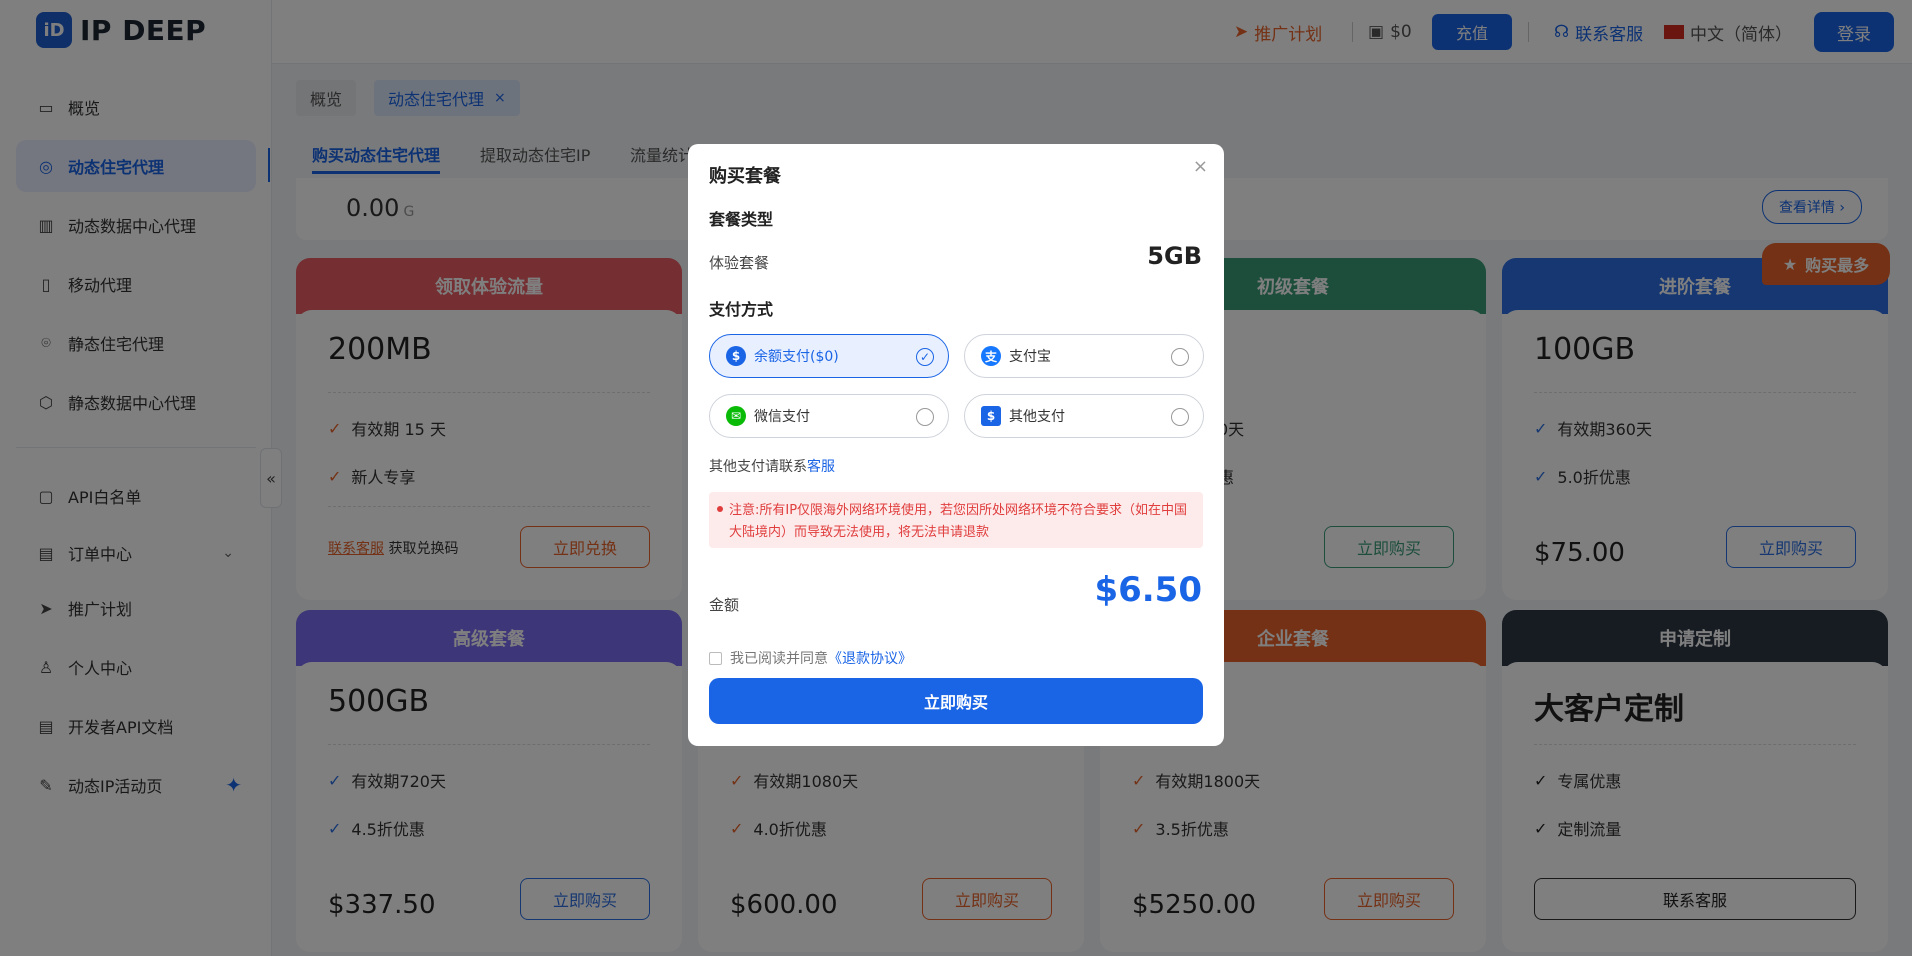  I want to click on amount-label: 金额, so click(724, 605).